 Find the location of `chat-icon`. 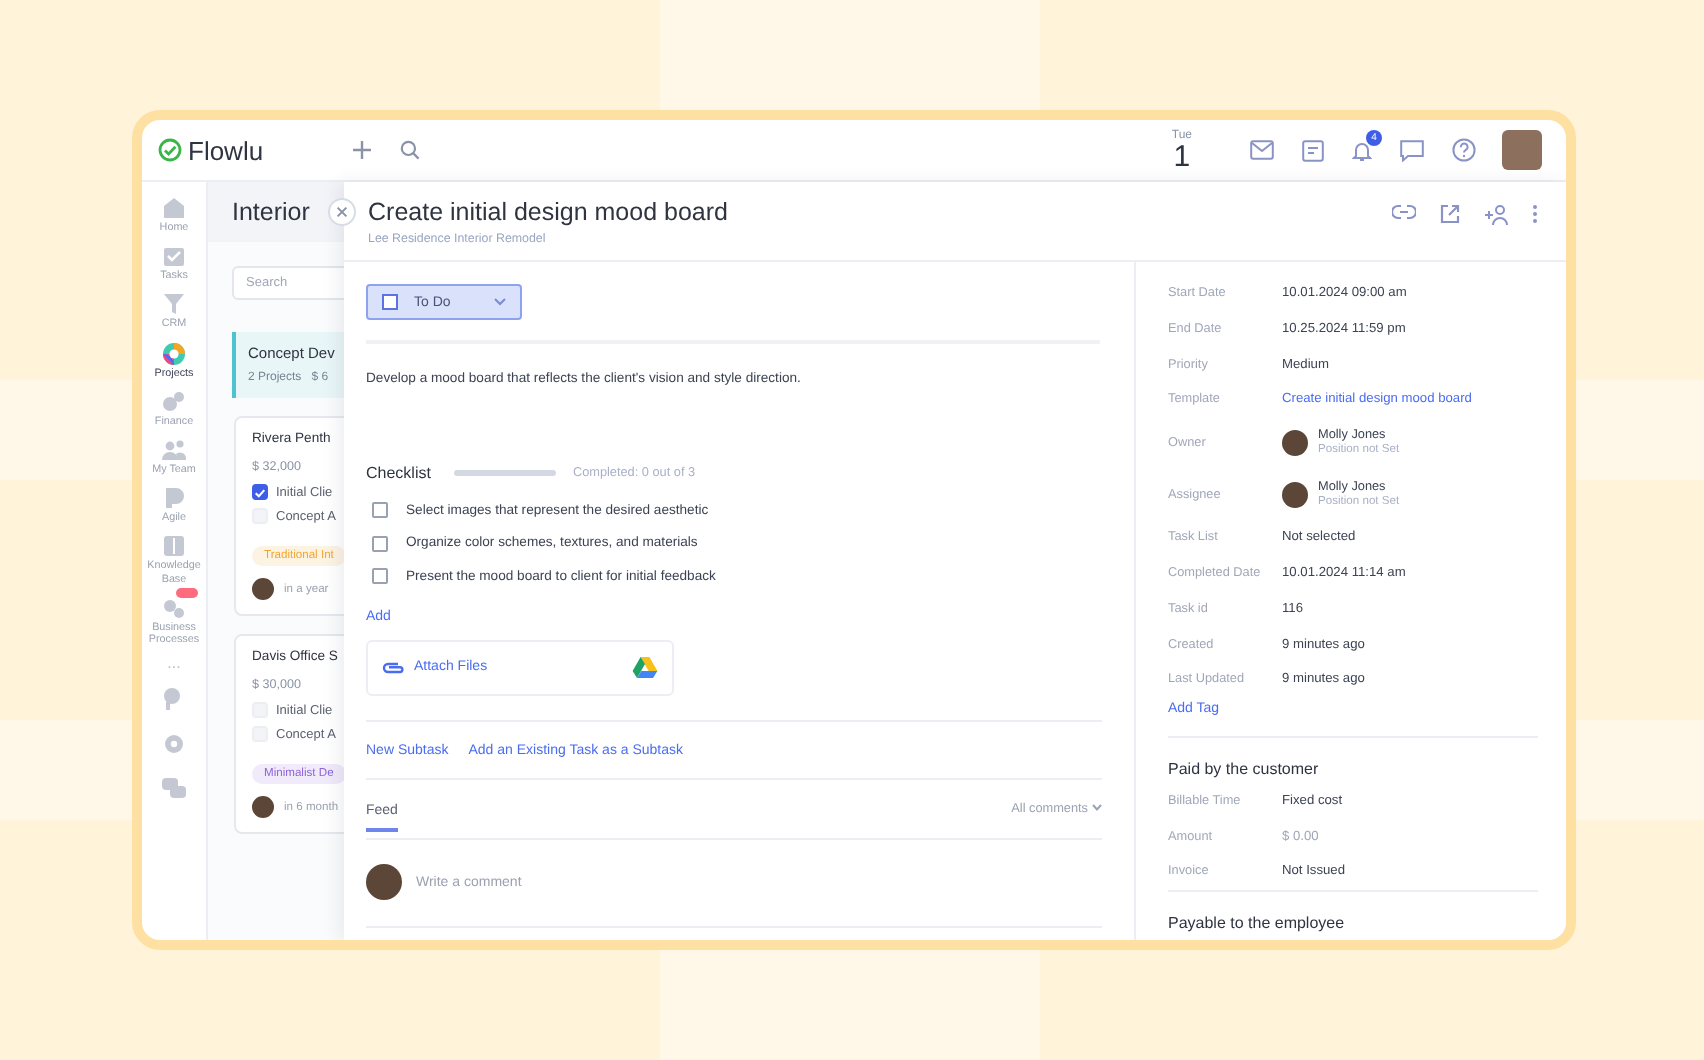

chat-icon is located at coordinates (1412, 150).